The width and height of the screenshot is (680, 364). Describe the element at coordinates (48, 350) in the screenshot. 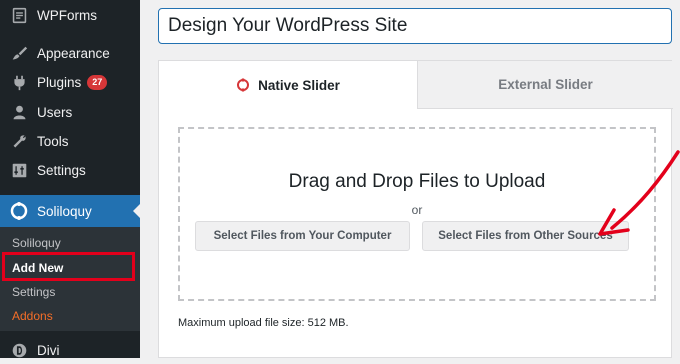

I see `sidebar-item-label: Divi` at that location.